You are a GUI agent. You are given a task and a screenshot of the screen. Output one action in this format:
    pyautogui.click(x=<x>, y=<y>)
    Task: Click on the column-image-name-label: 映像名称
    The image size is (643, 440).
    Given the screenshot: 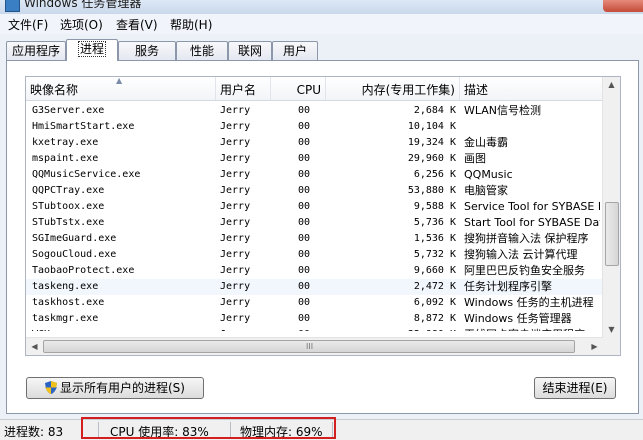 What is the action you would take?
    pyautogui.click(x=54, y=90)
    